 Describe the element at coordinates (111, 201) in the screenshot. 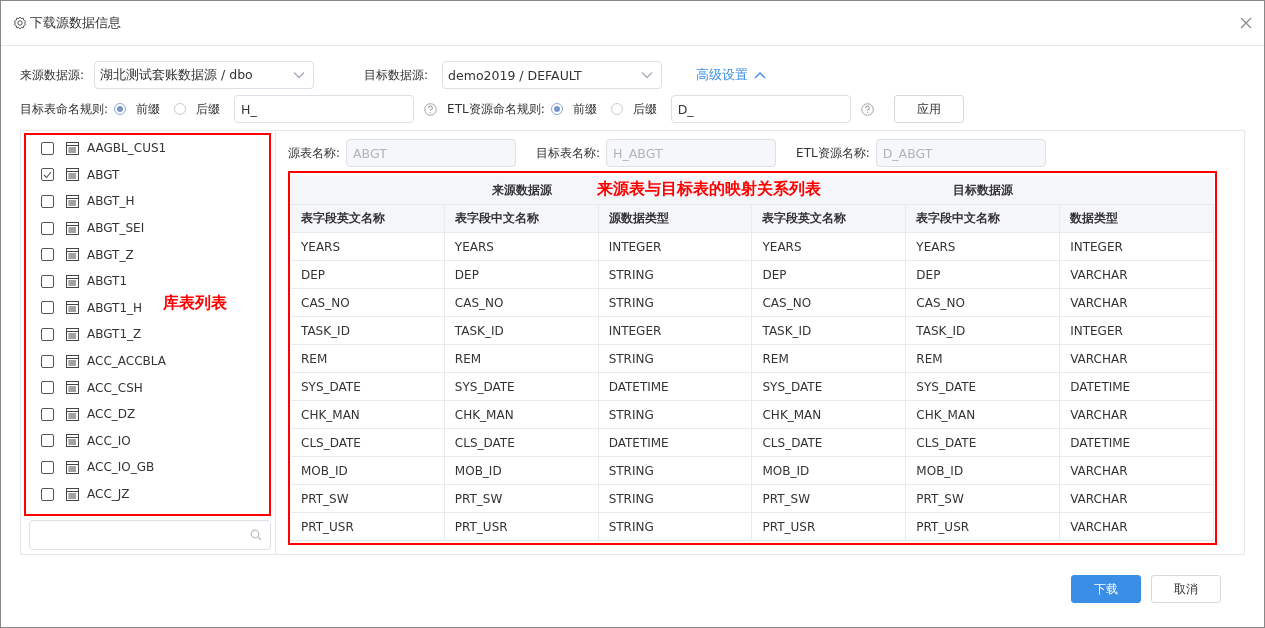

I see `table-name: ABGT_H` at that location.